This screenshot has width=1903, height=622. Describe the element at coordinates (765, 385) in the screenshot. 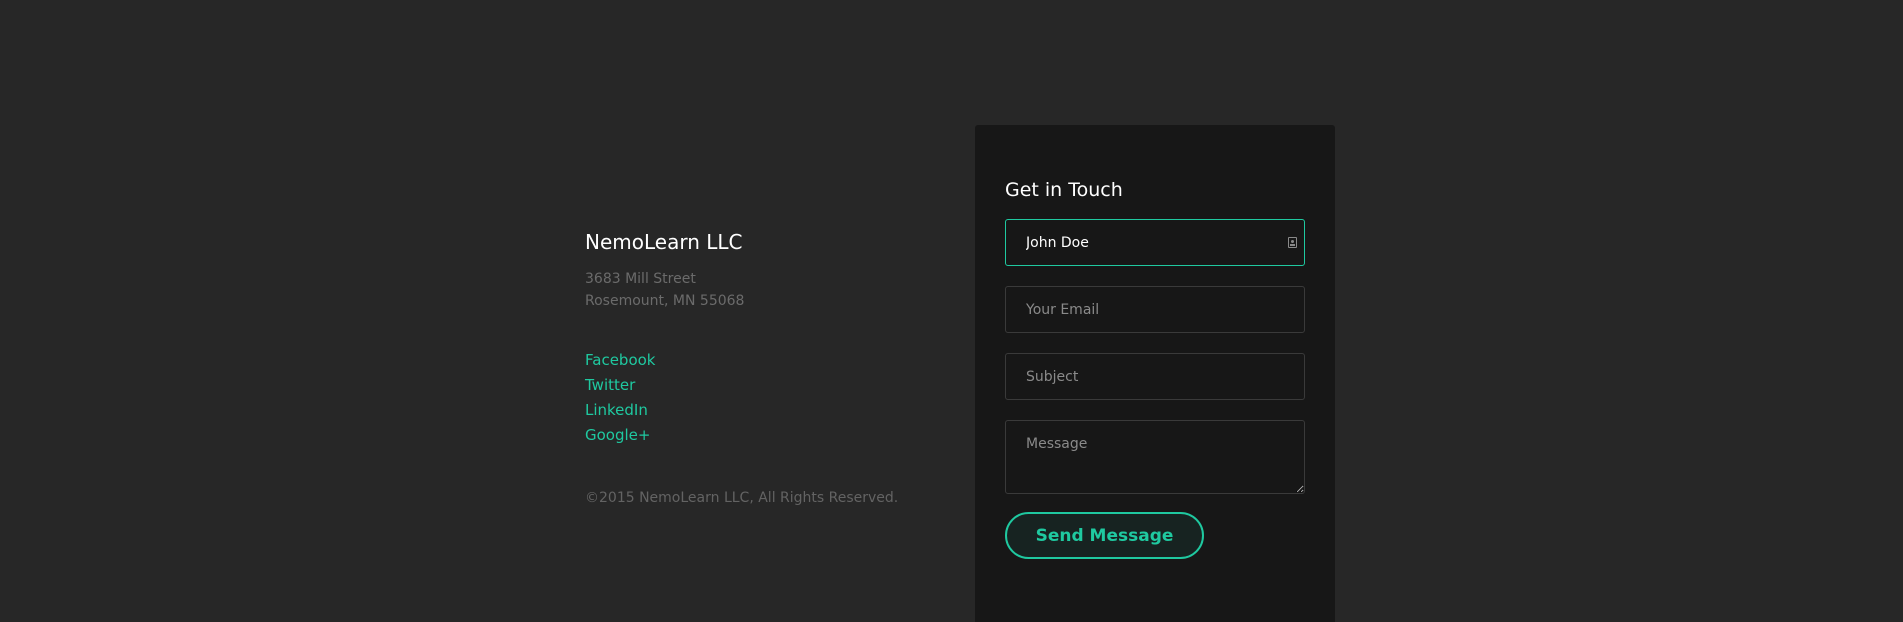

I see `social-item-twitter: Twitter` at that location.